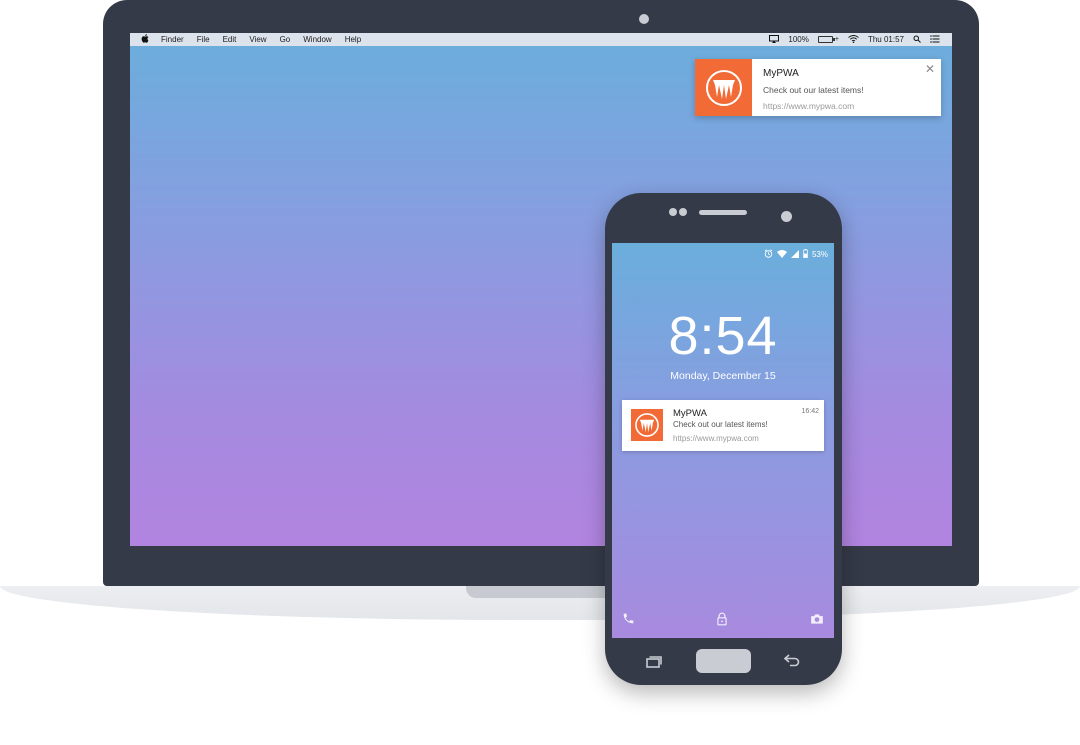 The width and height of the screenshot is (1080, 745). Describe the element at coordinates (353, 39) in the screenshot. I see `menu-help: Help` at that location.